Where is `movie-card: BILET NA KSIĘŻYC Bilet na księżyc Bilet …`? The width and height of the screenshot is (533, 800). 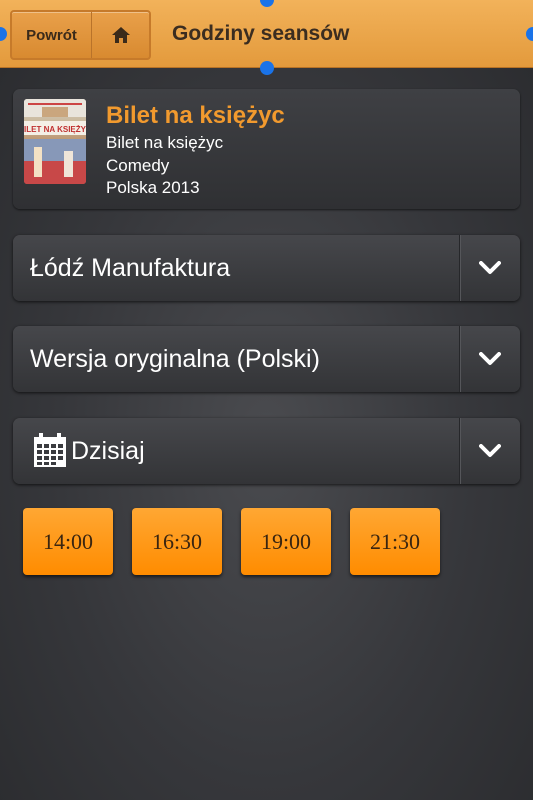
movie-card: BILET NA KSIĘŻYC Bilet na księżyc Bilet … is located at coordinates (266, 149).